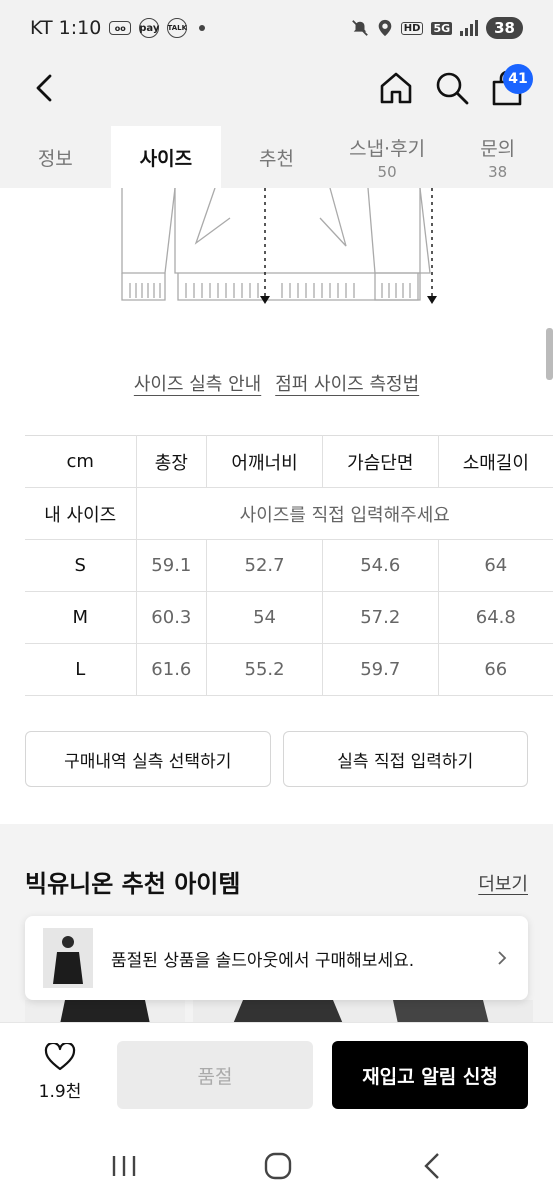  What do you see at coordinates (197, 383) in the screenshot?
I see `size-guide-link: 사이즈 실측 안내` at bounding box center [197, 383].